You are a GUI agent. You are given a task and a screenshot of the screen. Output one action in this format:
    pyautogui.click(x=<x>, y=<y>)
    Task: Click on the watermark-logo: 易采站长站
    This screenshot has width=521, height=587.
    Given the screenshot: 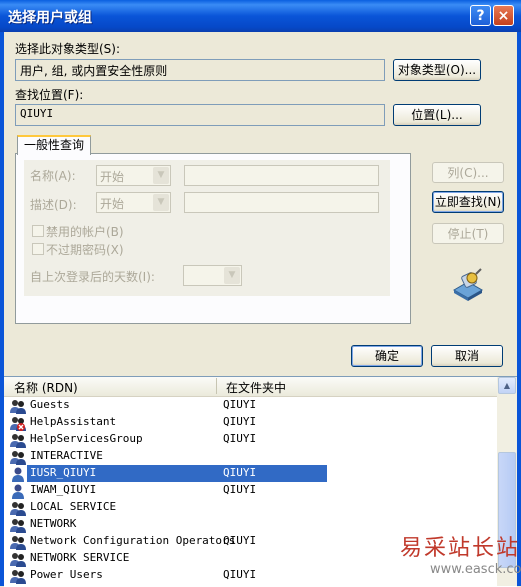 What is the action you would take?
    pyautogui.click(x=460, y=548)
    